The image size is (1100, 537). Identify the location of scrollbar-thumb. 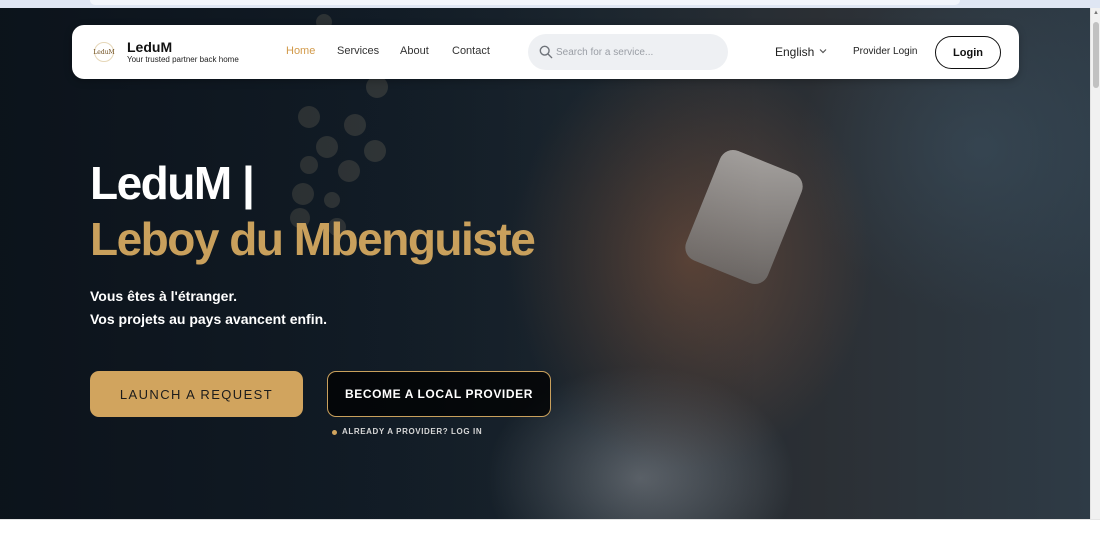
(1096, 55).